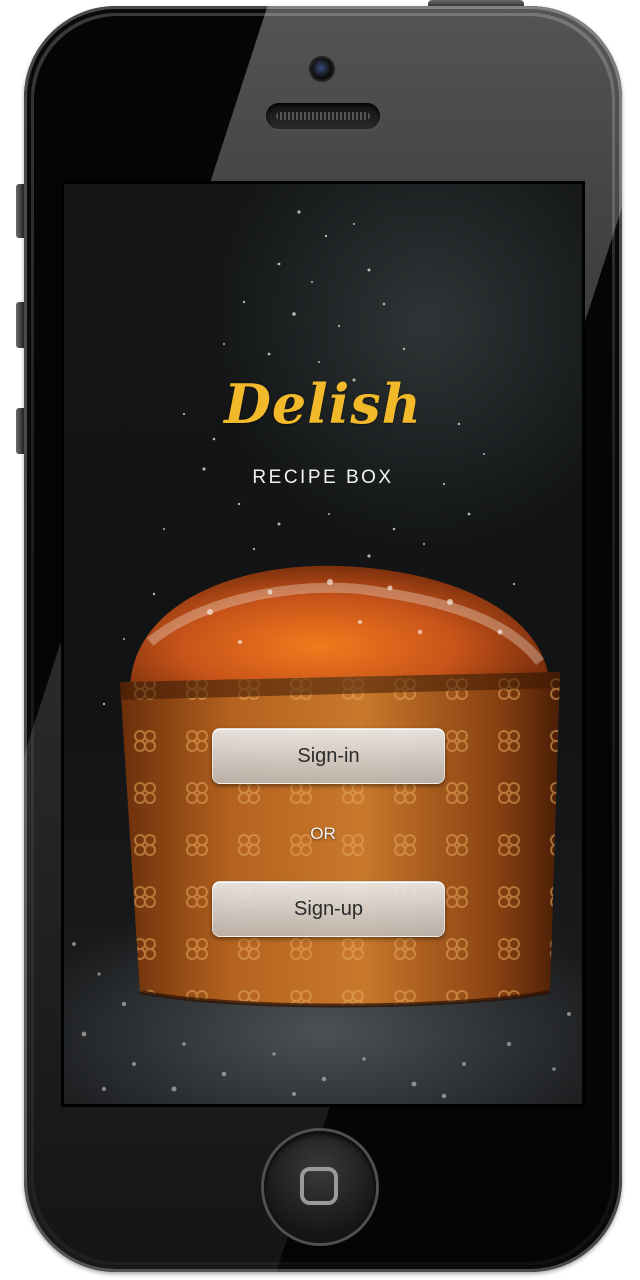 The height and width of the screenshot is (1280, 640). I want to click on app-subtitle: RECIPE BOX, so click(323, 477).